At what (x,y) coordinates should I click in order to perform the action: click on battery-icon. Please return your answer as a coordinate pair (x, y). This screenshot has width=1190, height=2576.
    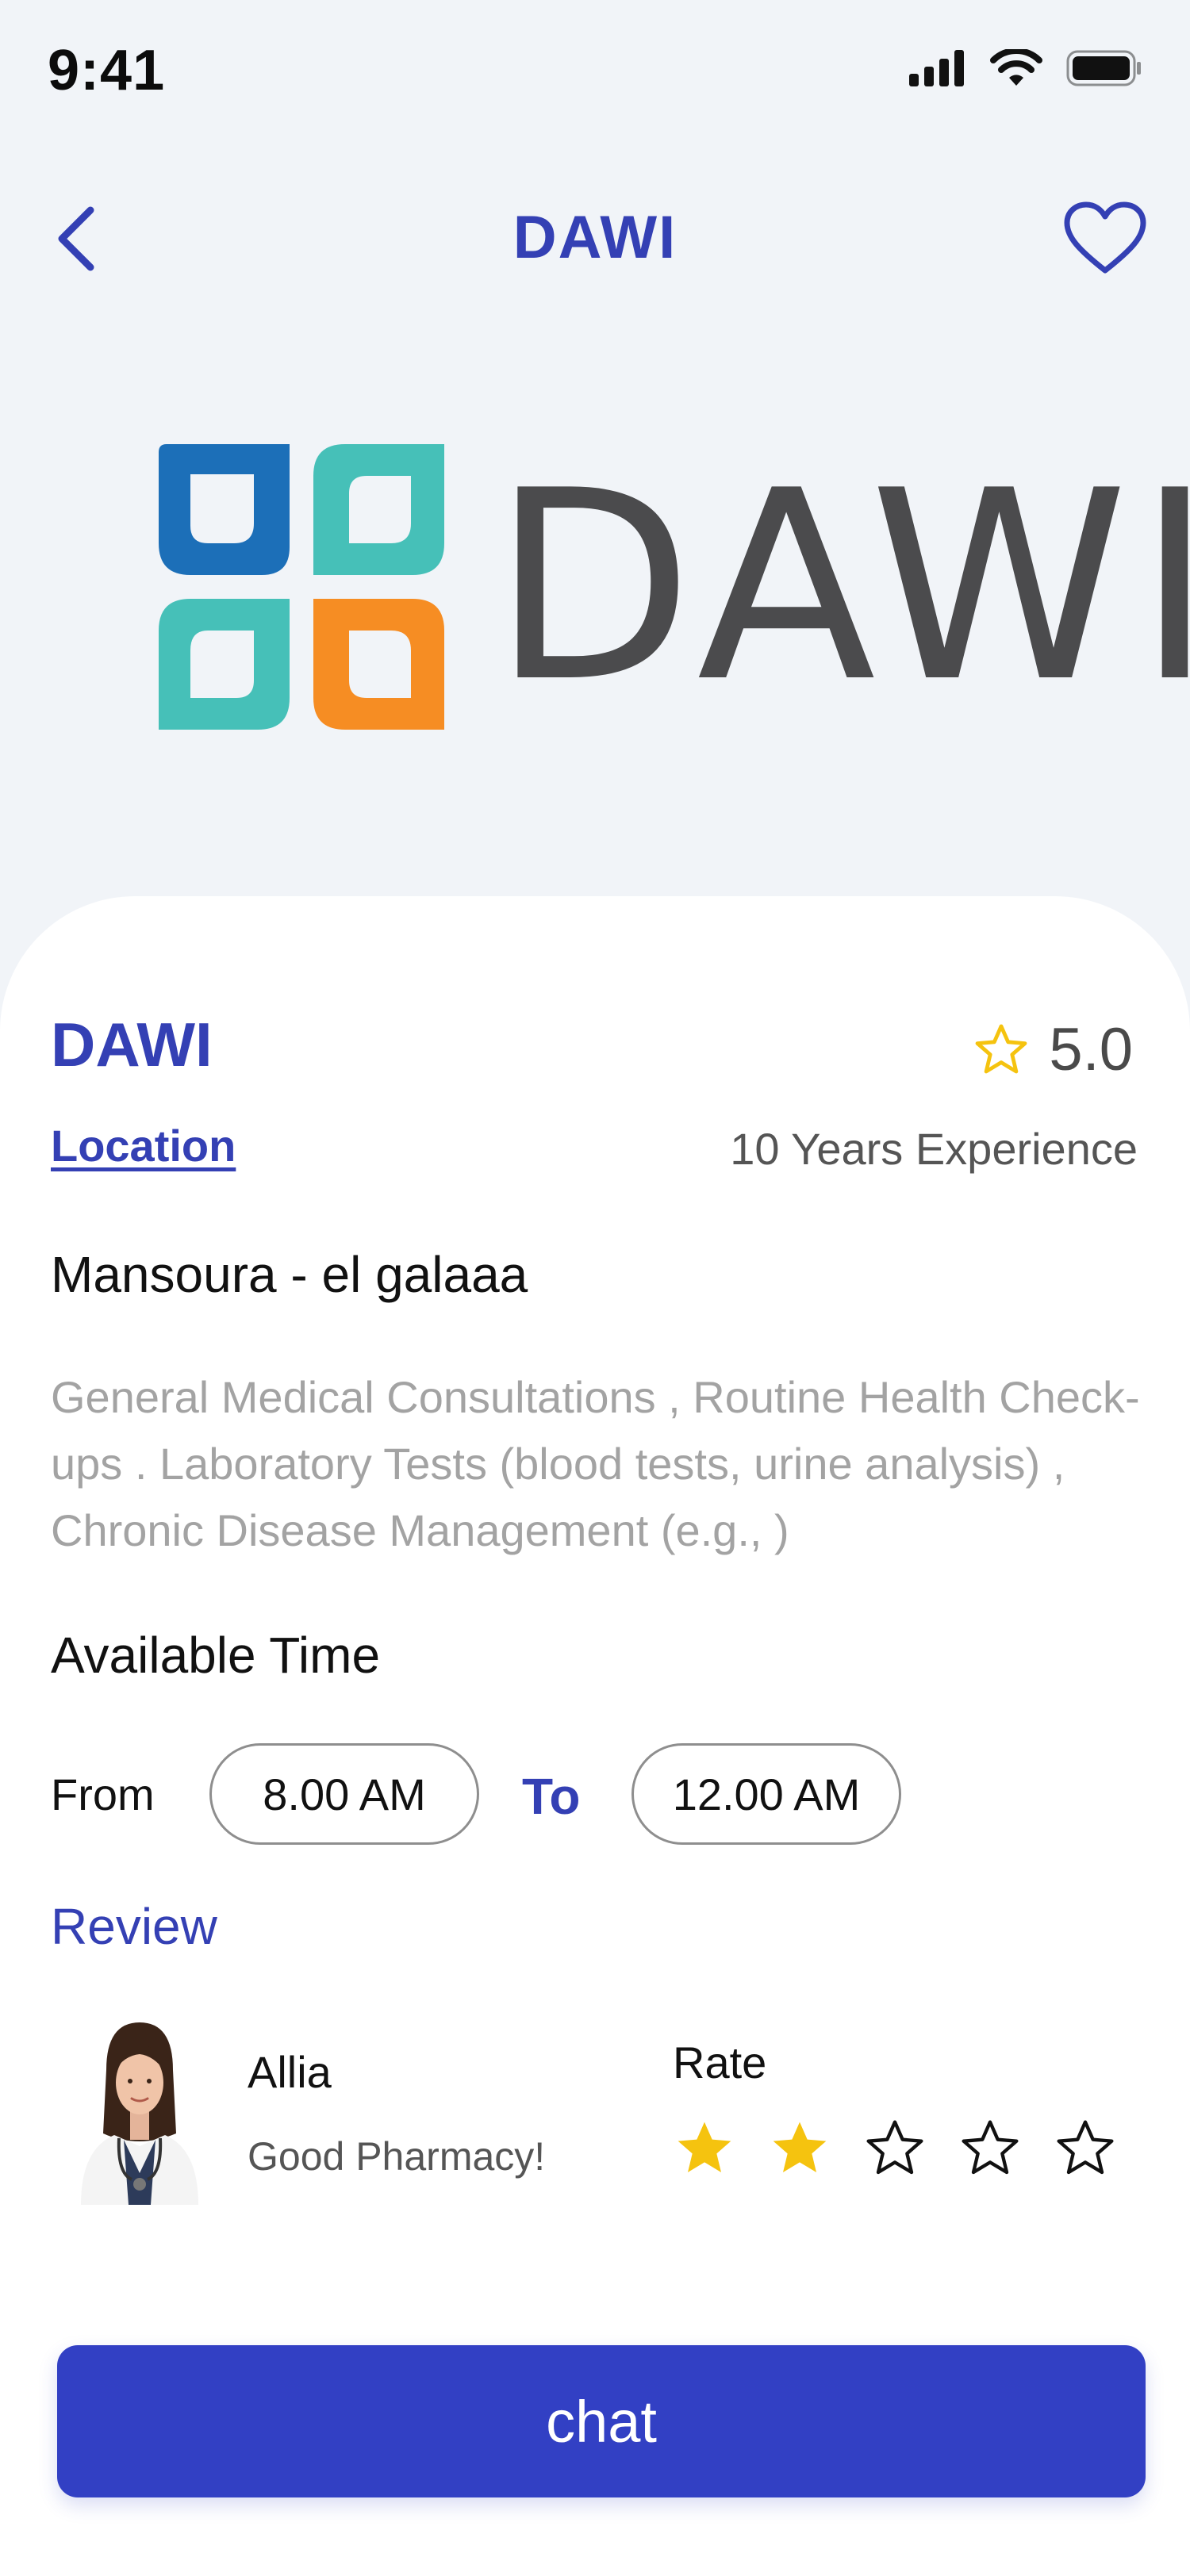
    Looking at the image, I should click on (1103, 68).